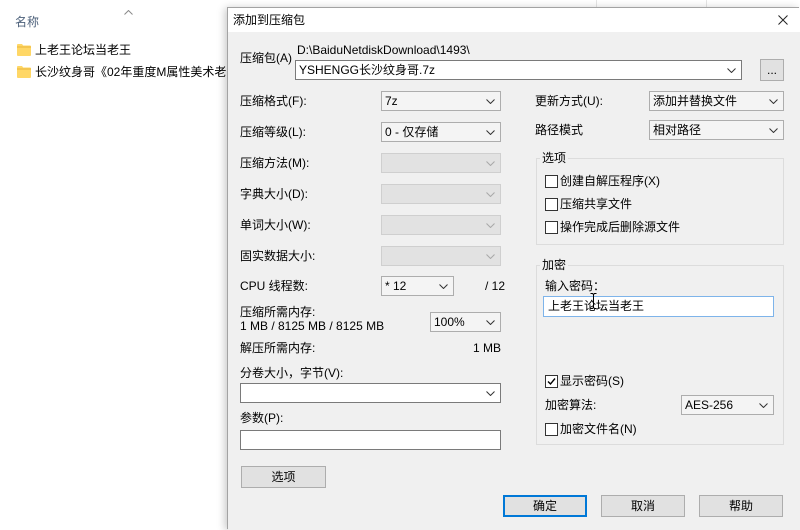 The height and width of the screenshot is (530, 800). What do you see at coordinates (278, 348) in the screenshot?
I see `decompression-memory-label: 解压所需内存:` at bounding box center [278, 348].